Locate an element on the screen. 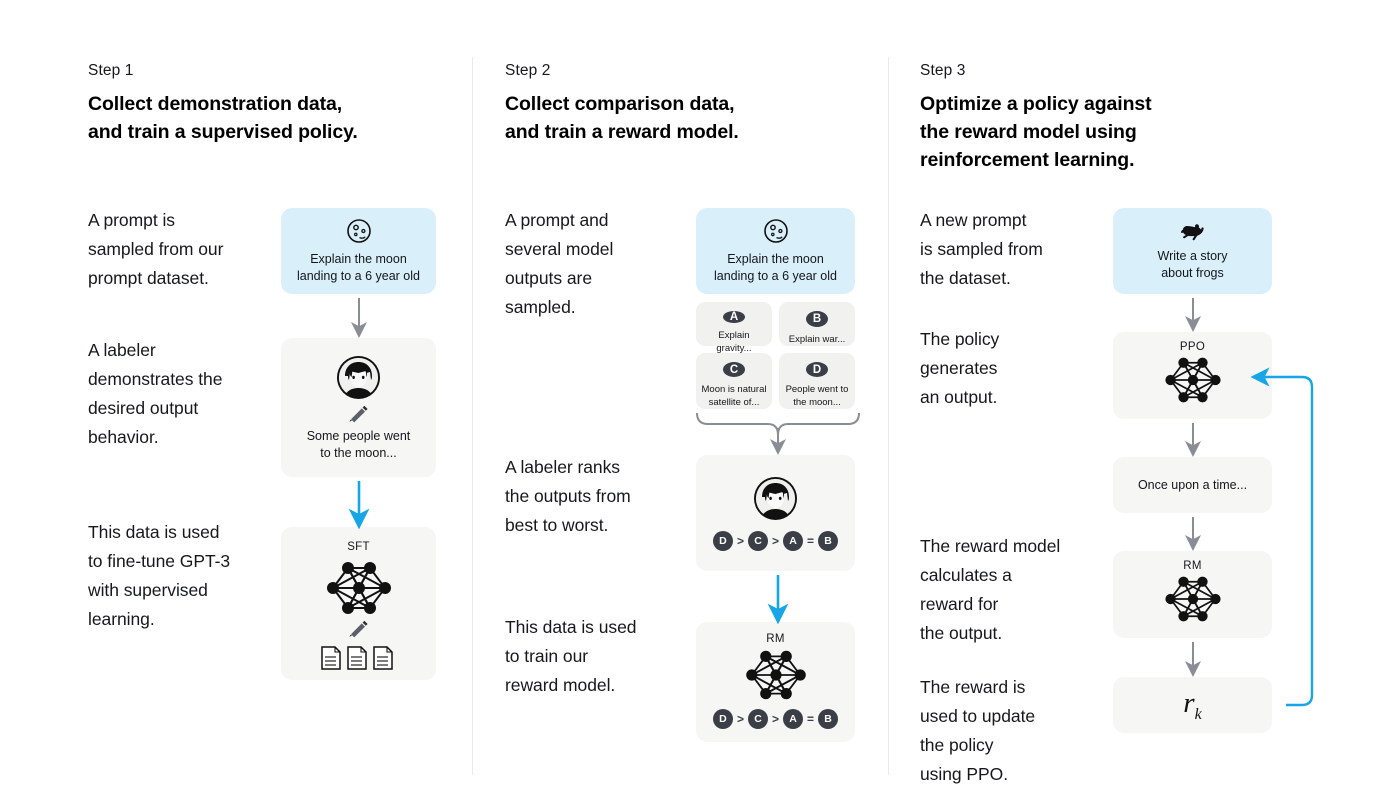 The image size is (1391, 797). step-3-rm-card: RM is located at coordinates (1192, 594).